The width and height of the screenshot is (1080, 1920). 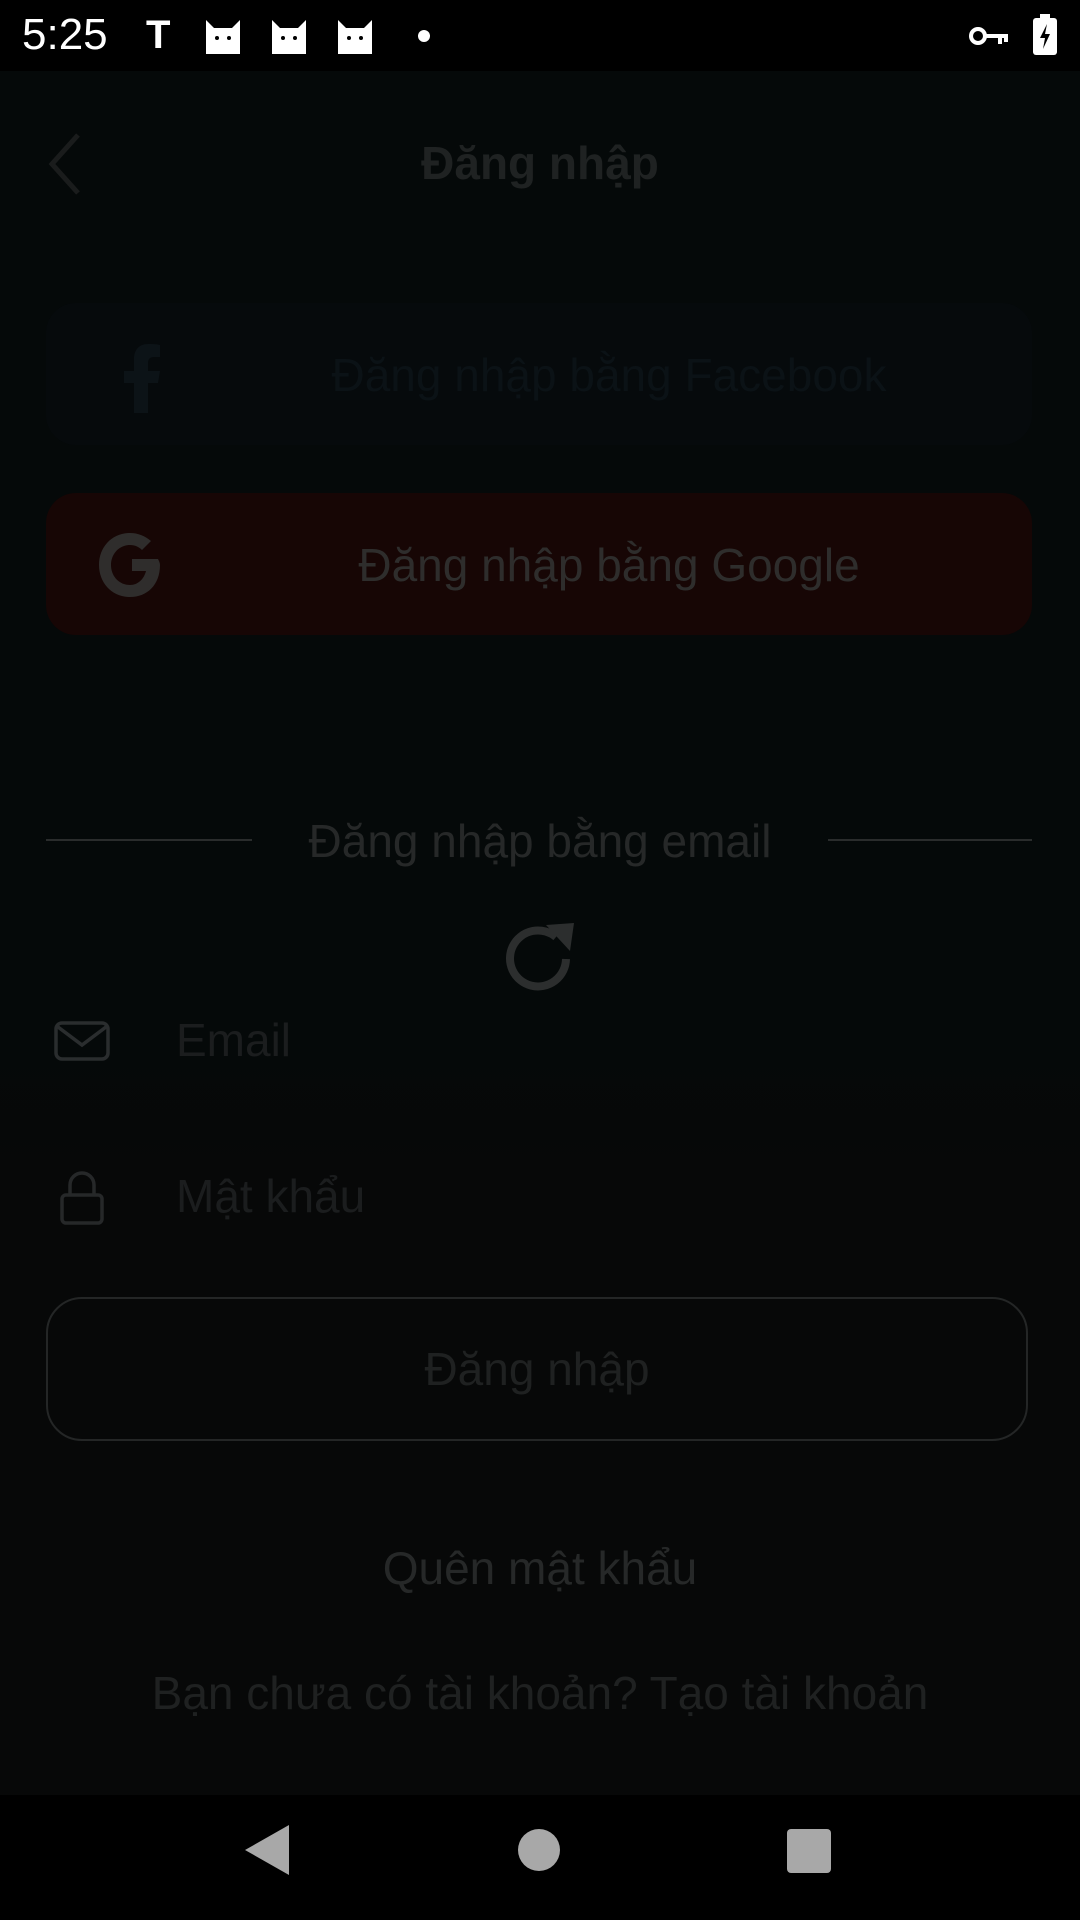 I want to click on login-button: Đăng nhập, so click(x=537, y=1369).